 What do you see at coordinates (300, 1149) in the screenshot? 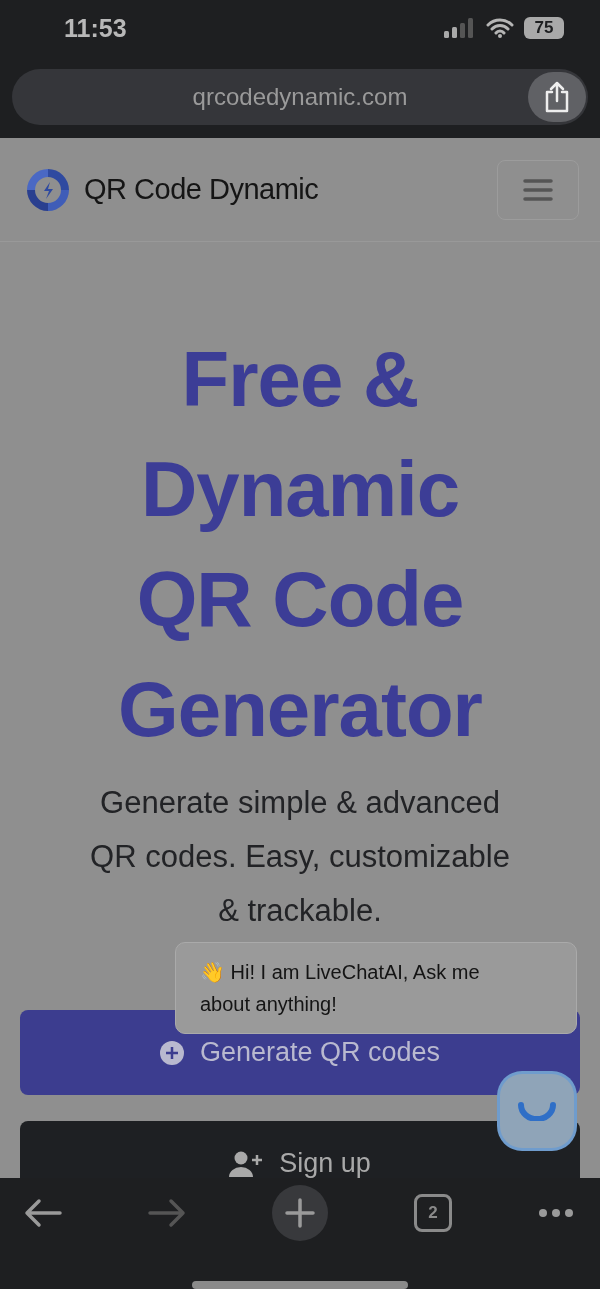
I see `signup-button: Sign up` at bounding box center [300, 1149].